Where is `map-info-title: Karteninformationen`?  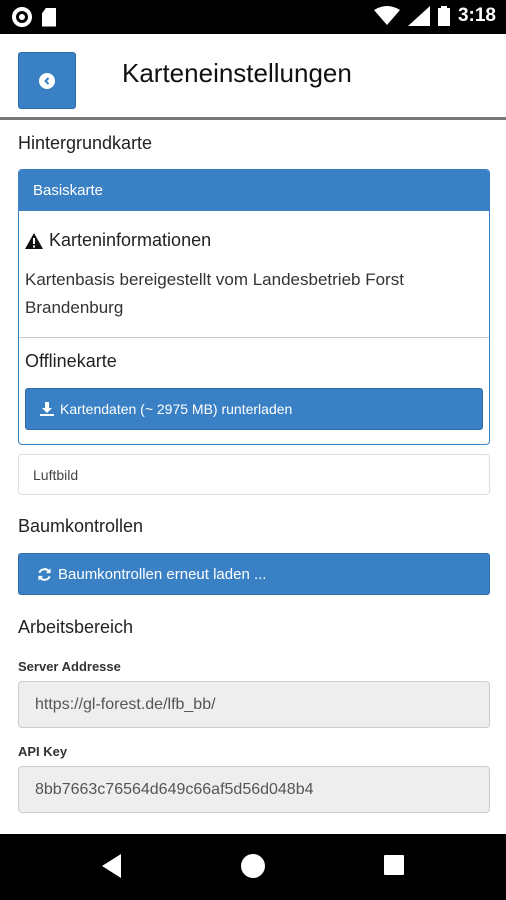
map-info-title: Karteninformationen is located at coordinates (118, 240).